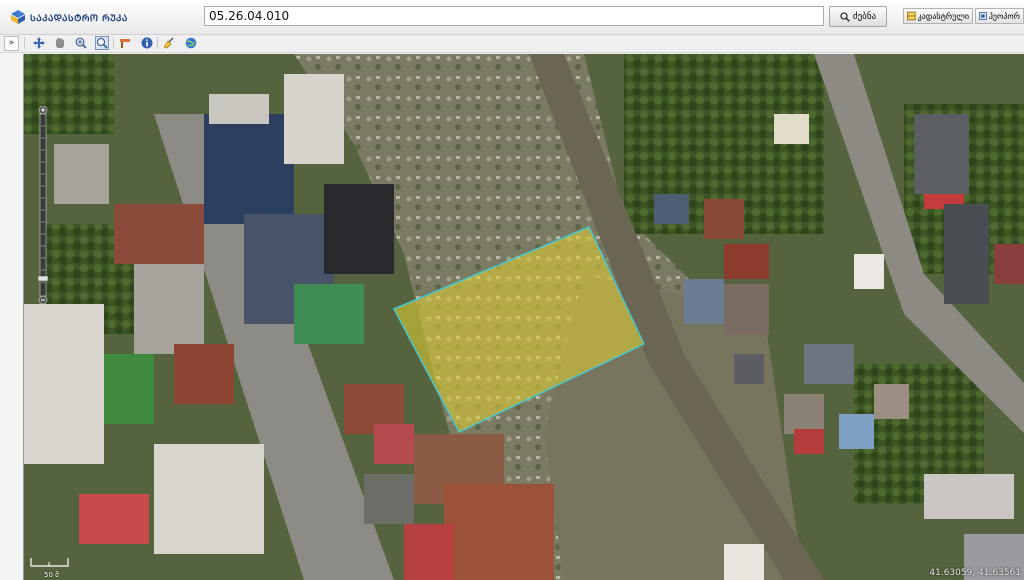 The height and width of the screenshot is (580, 1024). What do you see at coordinates (43, 300) in the screenshot?
I see `zoom-minus-icon` at bounding box center [43, 300].